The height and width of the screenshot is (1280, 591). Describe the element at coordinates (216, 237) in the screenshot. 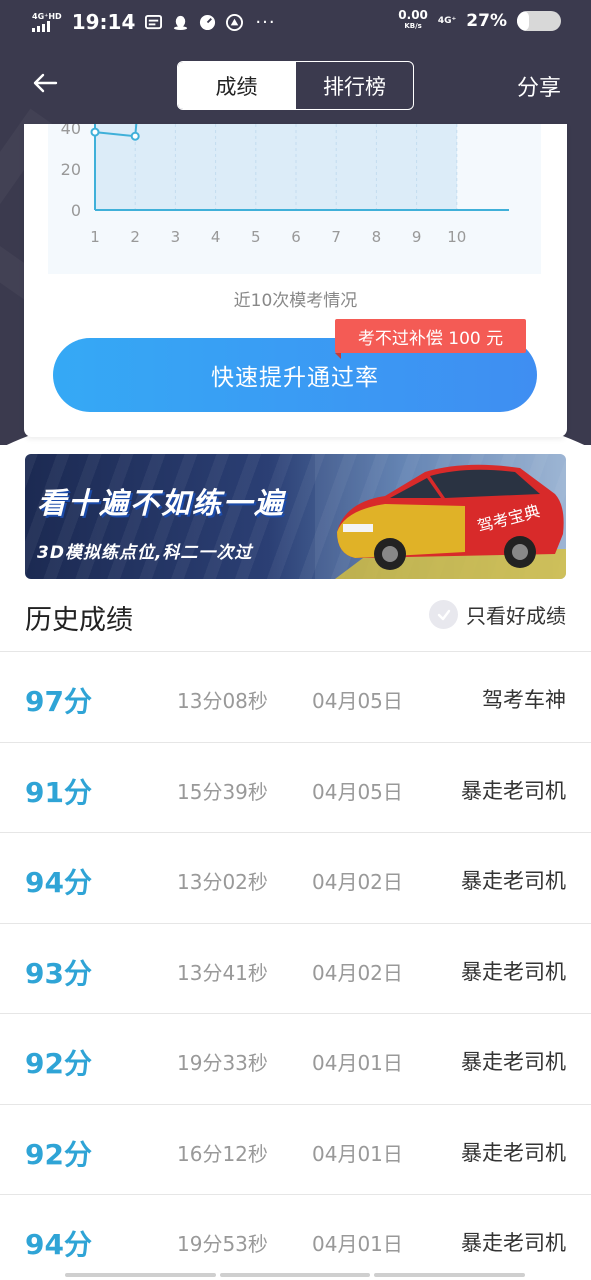

I see `x-tick-label: 4` at that location.